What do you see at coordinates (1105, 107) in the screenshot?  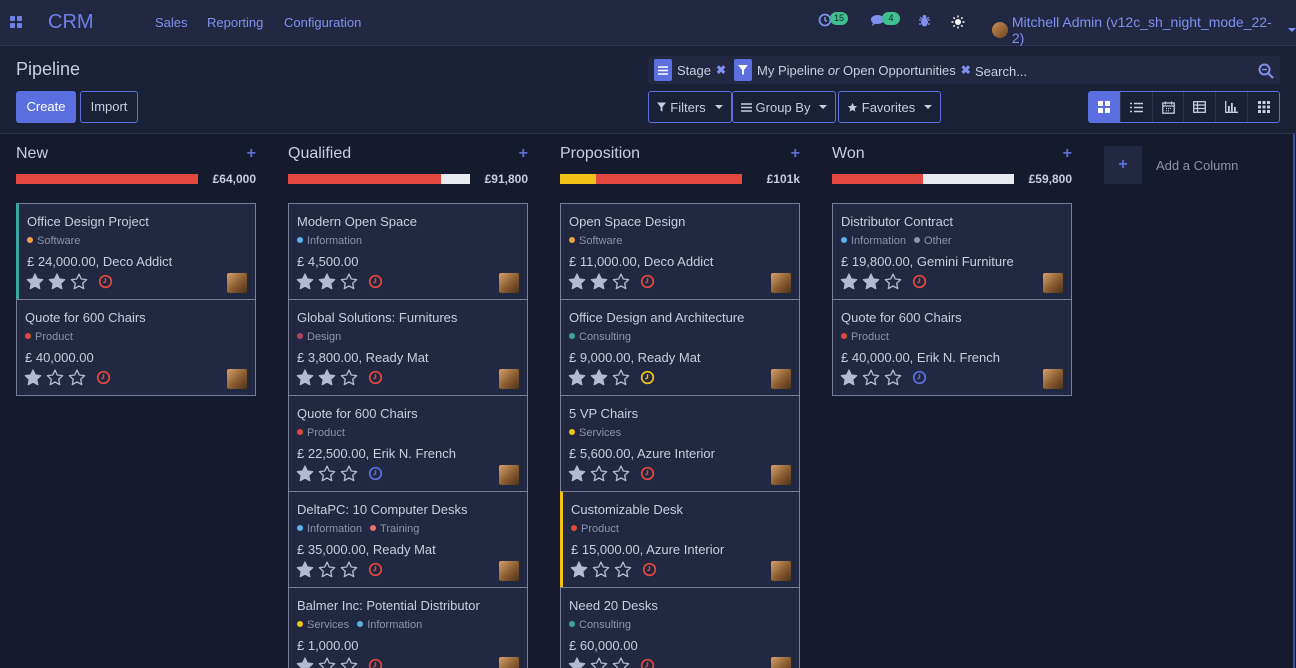 I see `kanban-view-button` at bounding box center [1105, 107].